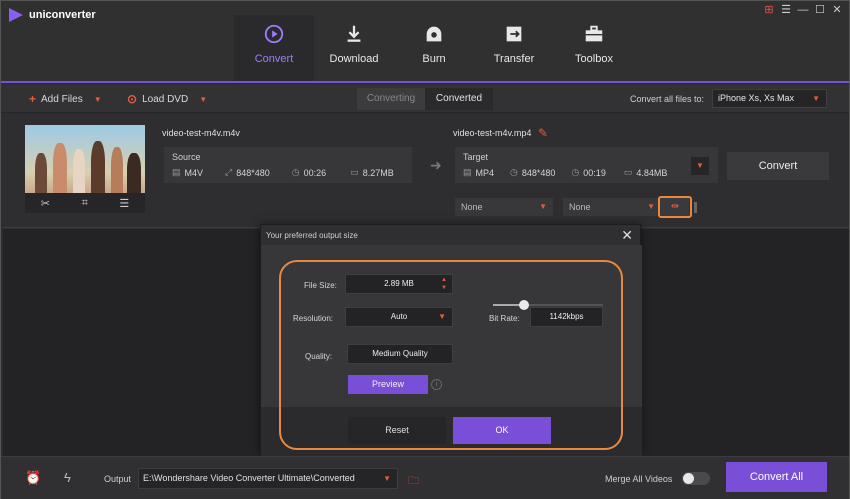 Image resolution: width=850 pixels, height=499 pixels. I want to click on info-icon, so click(695, 207).